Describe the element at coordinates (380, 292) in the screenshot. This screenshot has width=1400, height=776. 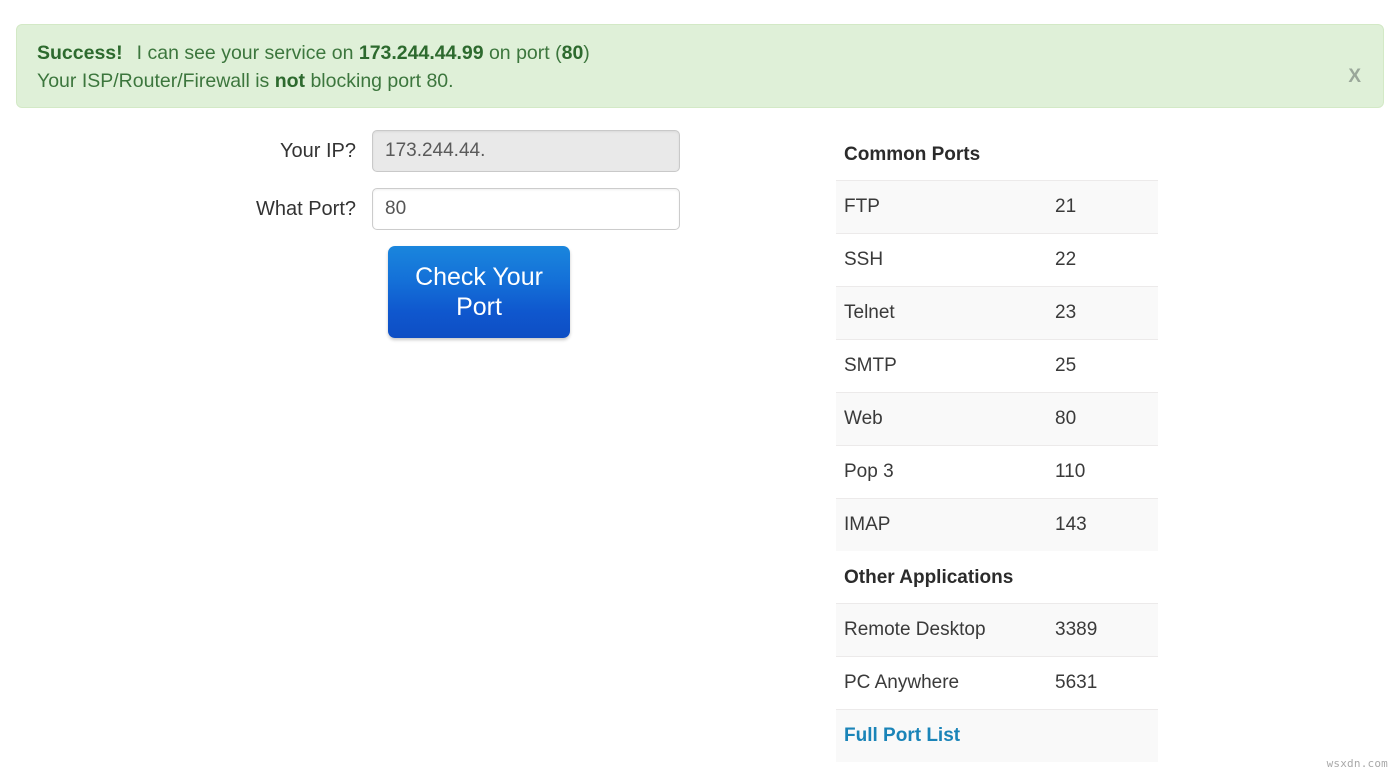
I see `submit-row: Check Your Port` at that location.